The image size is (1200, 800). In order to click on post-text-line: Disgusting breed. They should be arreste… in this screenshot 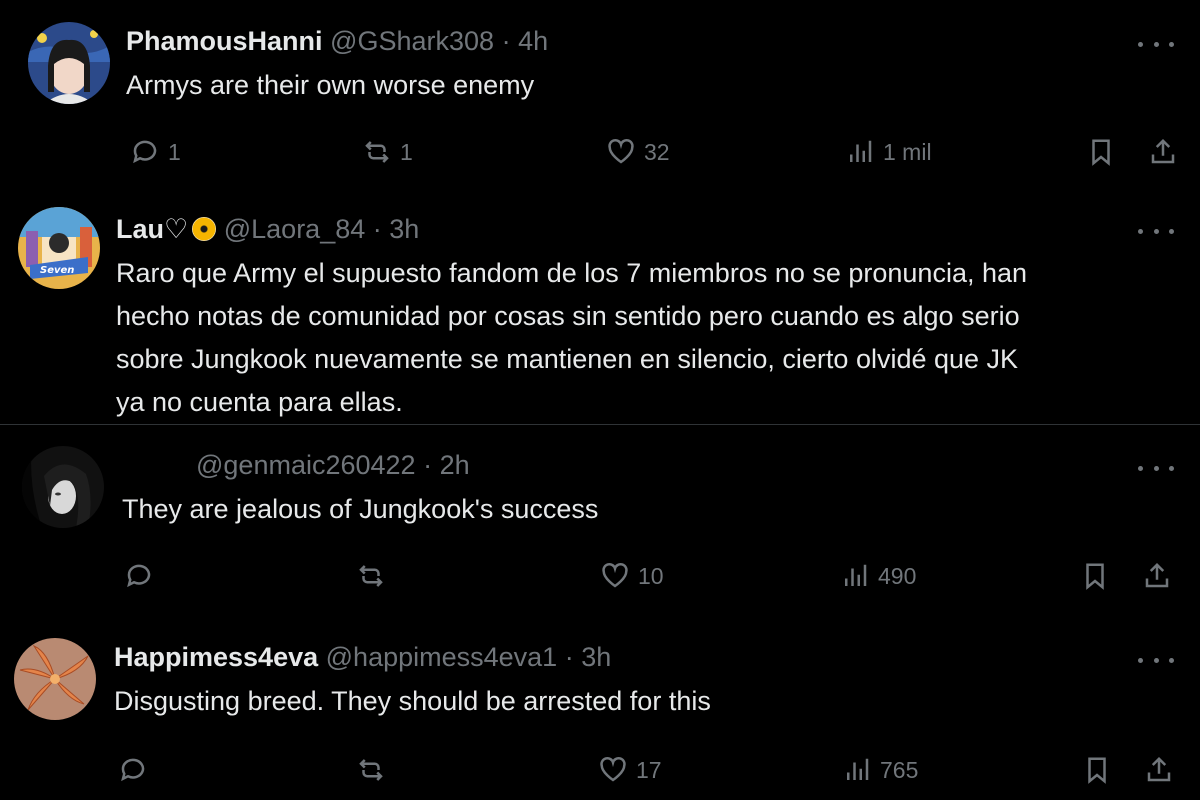, I will do `click(412, 701)`.